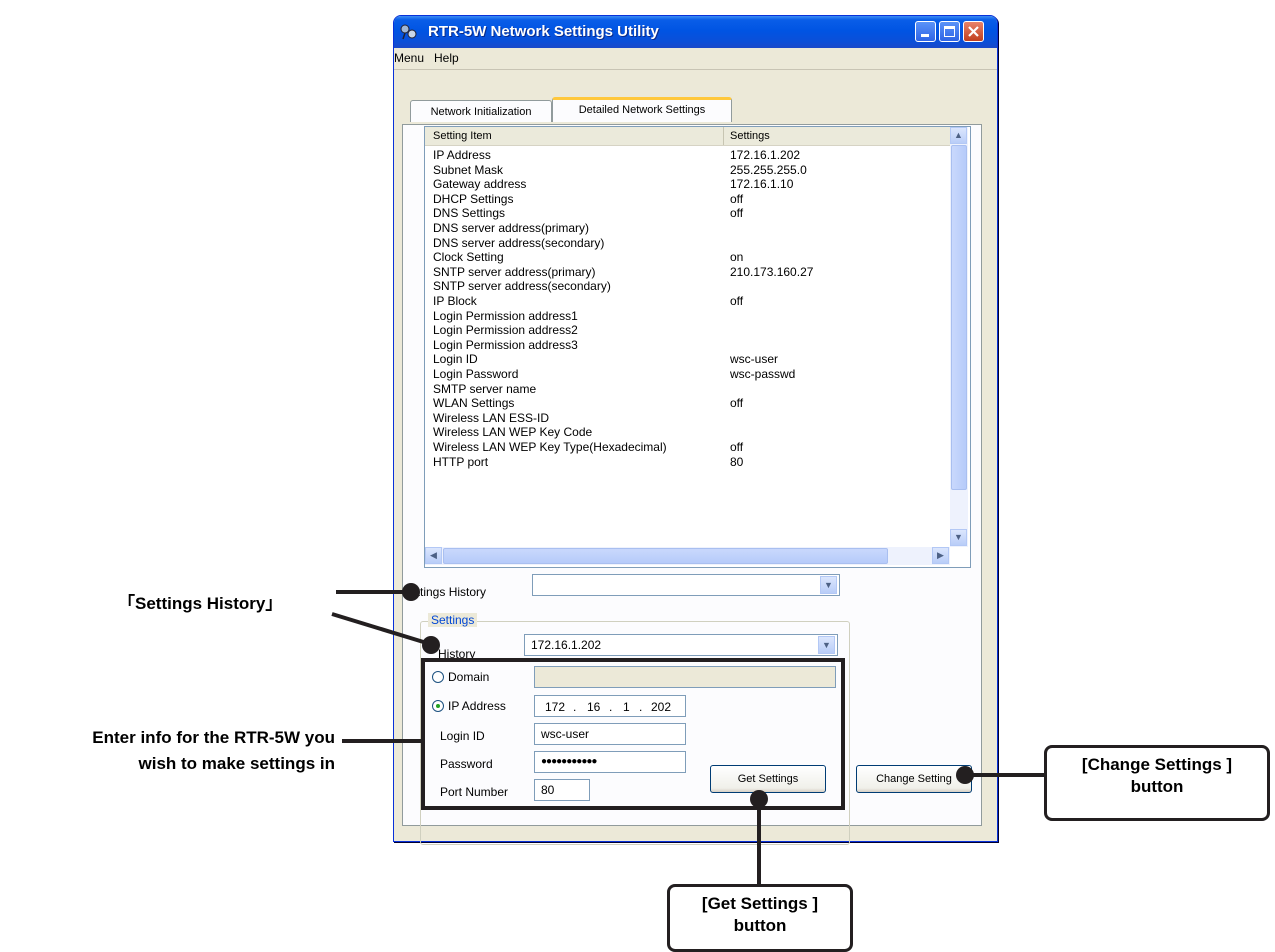 This screenshot has width=1275, height=952. Describe the element at coordinates (505, 345) in the screenshot. I see `list-item: Login Permission address3` at that location.